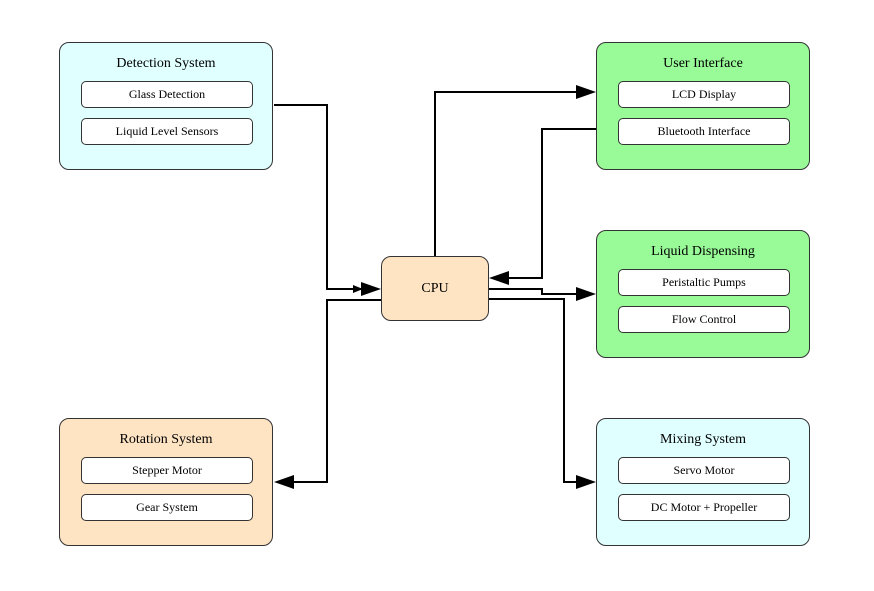 The height and width of the screenshot is (591, 874). Describe the element at coordinates (586, 482) in the screenshot. I see `arrowhead-cpu-to-mixing` at that location.